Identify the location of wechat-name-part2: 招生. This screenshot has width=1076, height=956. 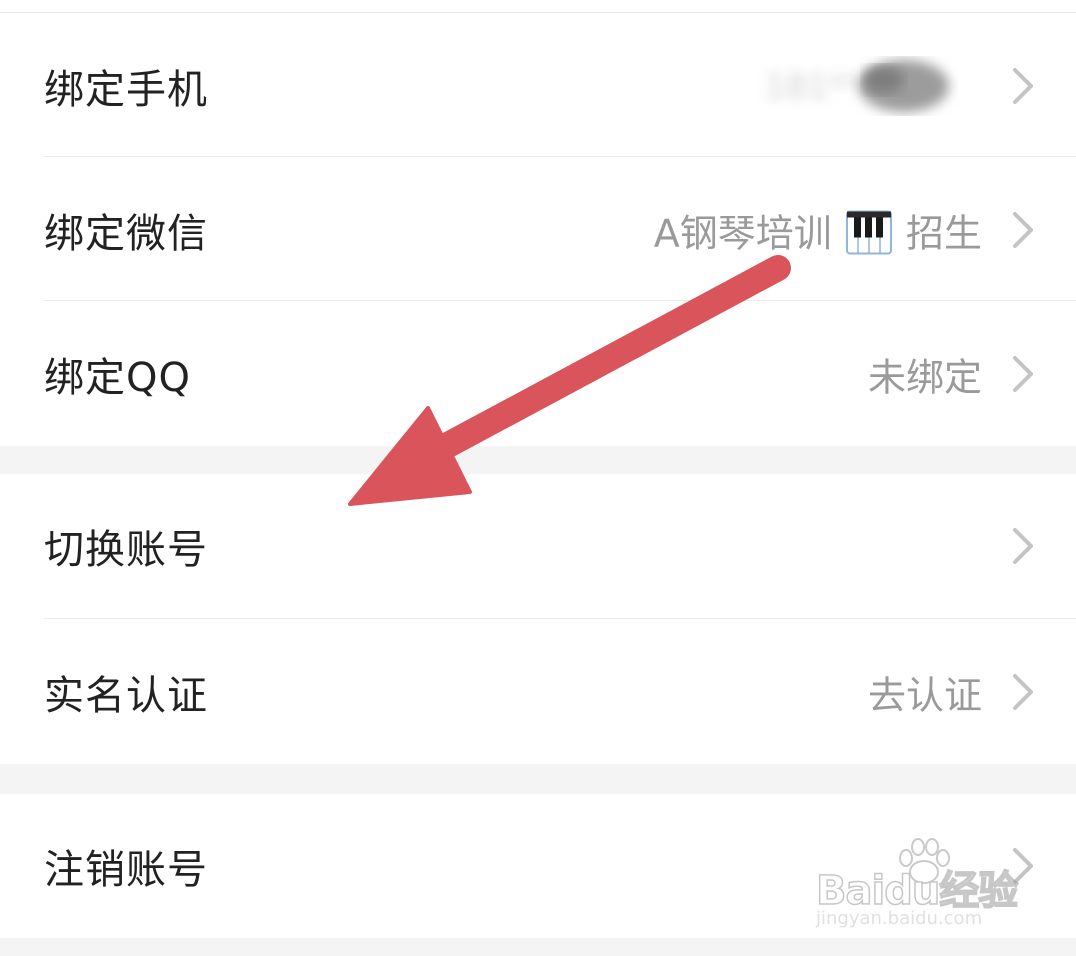
(943, 233).